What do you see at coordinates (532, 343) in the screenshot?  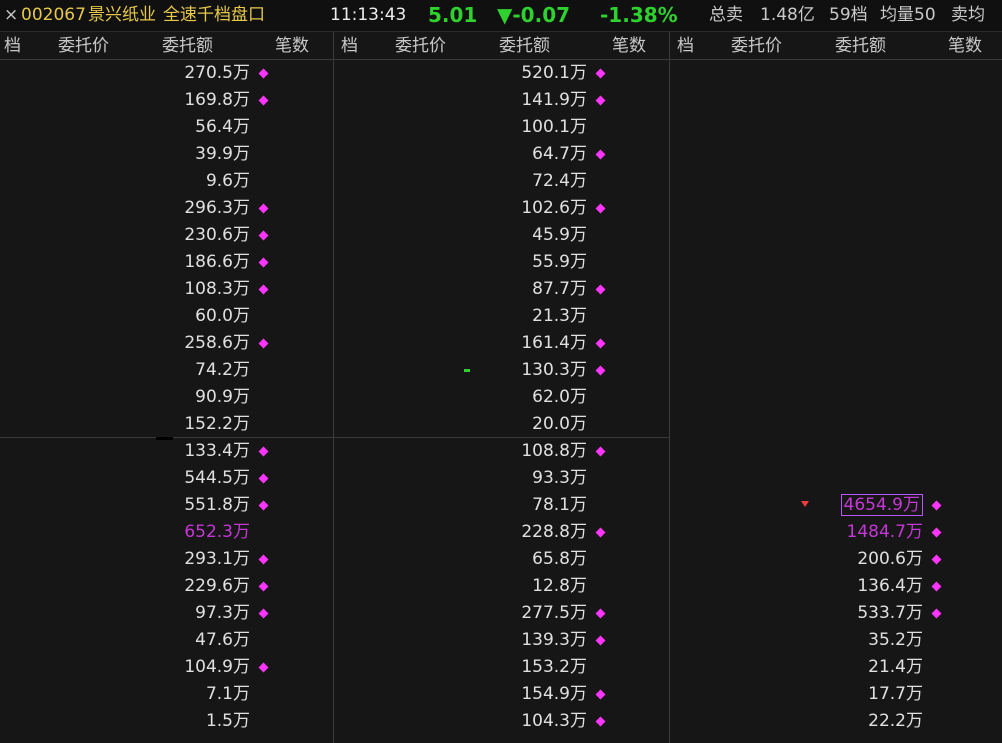 I see `order-amount: 161.4万` at bounding box center [532, 343].